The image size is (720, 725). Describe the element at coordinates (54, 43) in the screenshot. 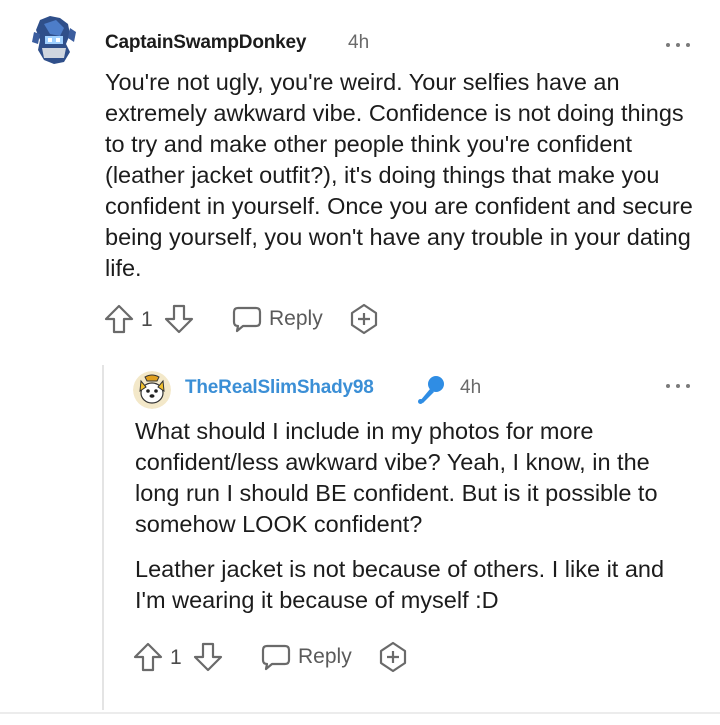

I see `robot-avatar-icon` at that location.